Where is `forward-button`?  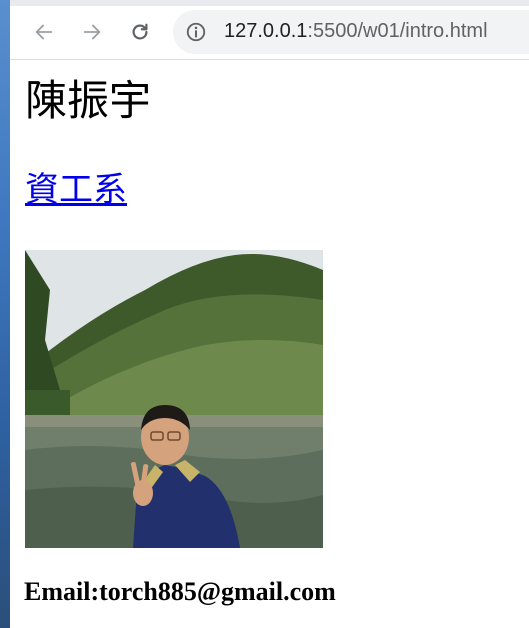 forward-button is located at coordinates (92, 32).